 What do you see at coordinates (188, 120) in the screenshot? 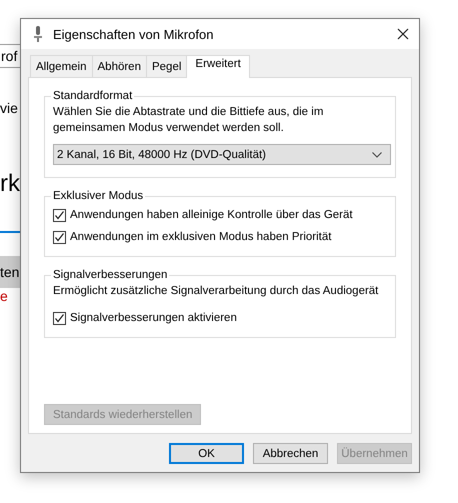
I see `description-text: Wählen Sie die Abtastrate und die Bittiefe aus, die im gemeinsamen Modus verwendet werden soll.` at bounding box center [188, 120].